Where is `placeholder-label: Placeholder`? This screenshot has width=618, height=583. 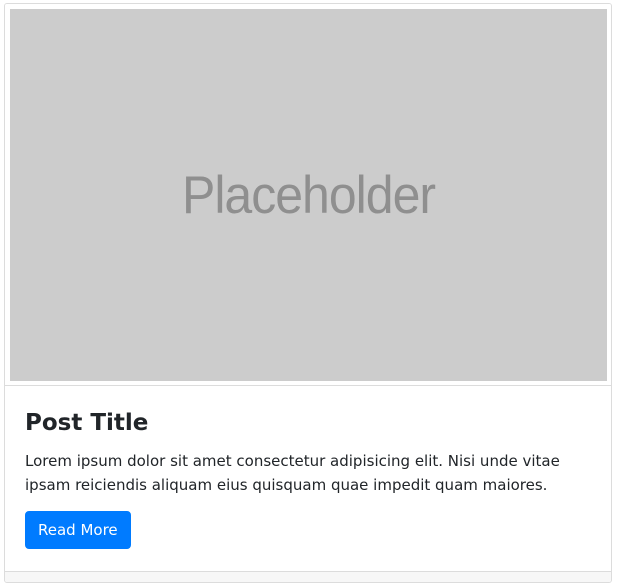 placeholder-label: Placeholder is located at coordinates (308, 195).